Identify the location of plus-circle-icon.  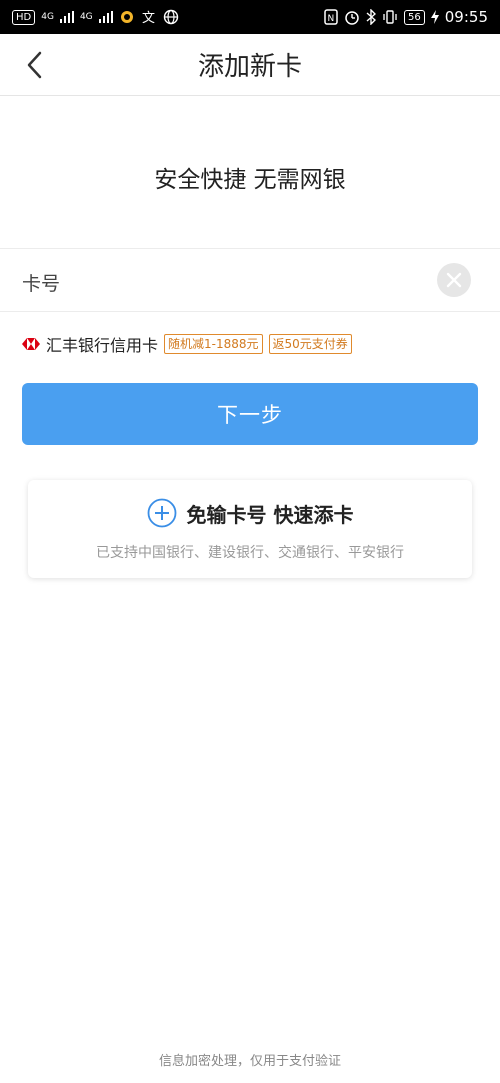
(161, 513).